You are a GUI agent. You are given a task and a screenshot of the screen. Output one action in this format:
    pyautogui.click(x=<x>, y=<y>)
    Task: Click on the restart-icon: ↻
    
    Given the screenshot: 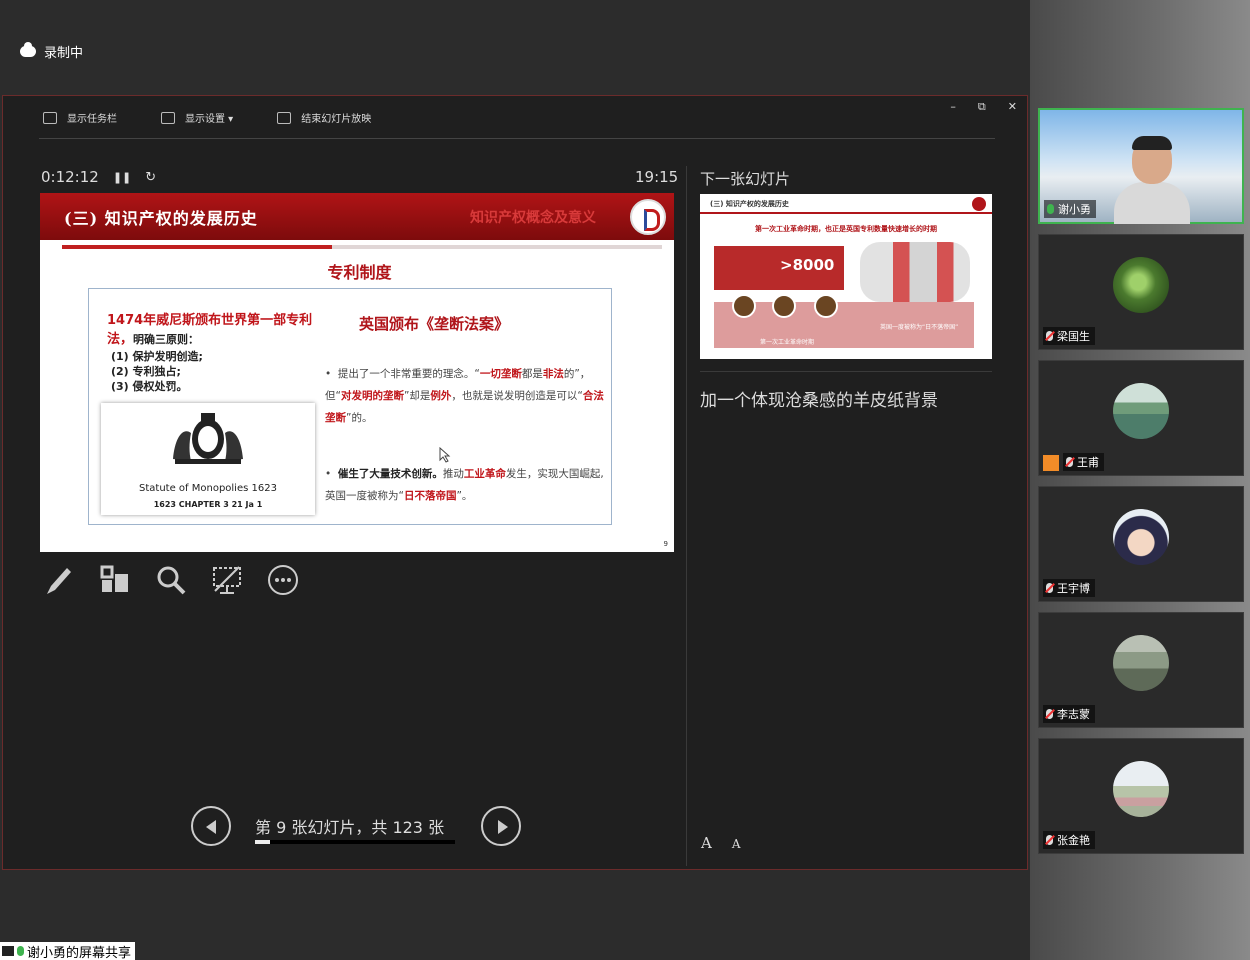 What is the action you would take?
    pyautogui.click(x=150, y=177)
    